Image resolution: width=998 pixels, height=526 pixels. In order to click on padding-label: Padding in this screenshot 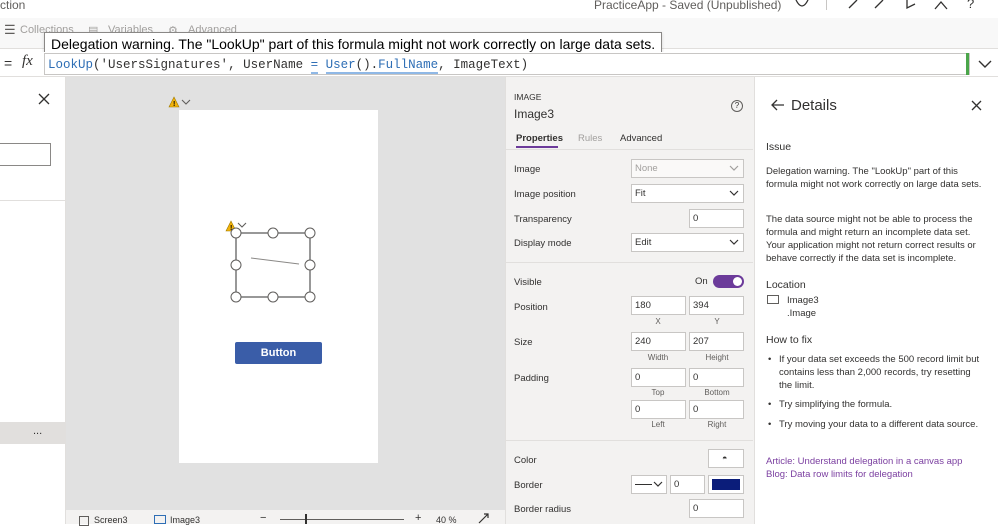, I will do `click(531, 378)`.